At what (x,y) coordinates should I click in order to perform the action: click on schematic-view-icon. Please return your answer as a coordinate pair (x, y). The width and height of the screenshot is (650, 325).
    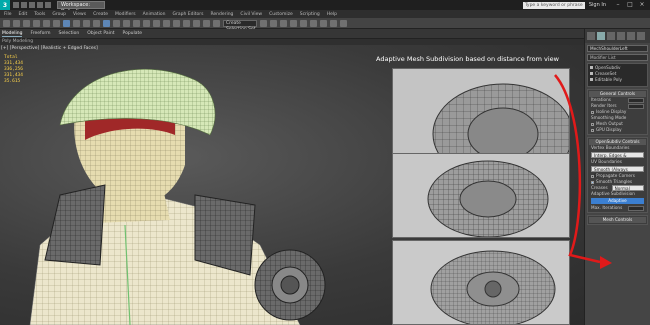
    Looking at the image, I should click on (303, 23).